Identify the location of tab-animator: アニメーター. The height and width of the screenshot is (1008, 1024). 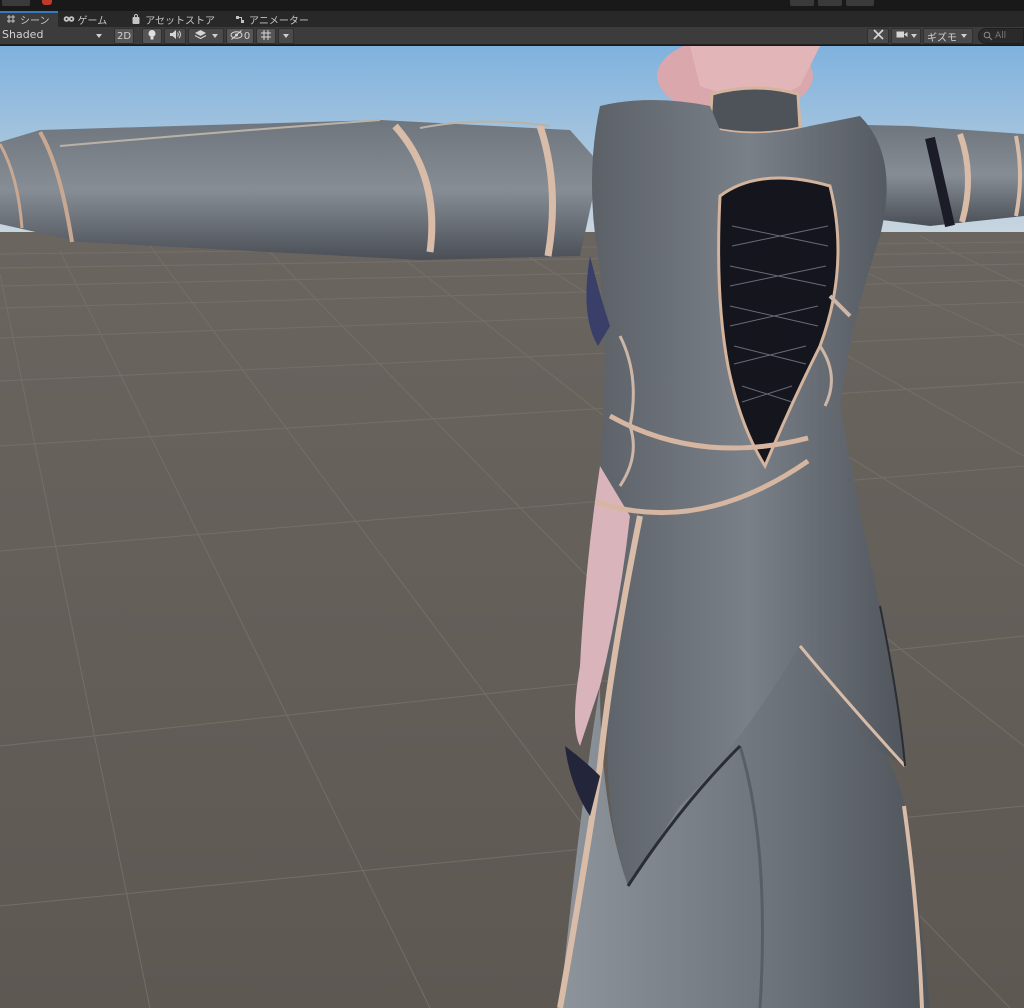
(273, 19).